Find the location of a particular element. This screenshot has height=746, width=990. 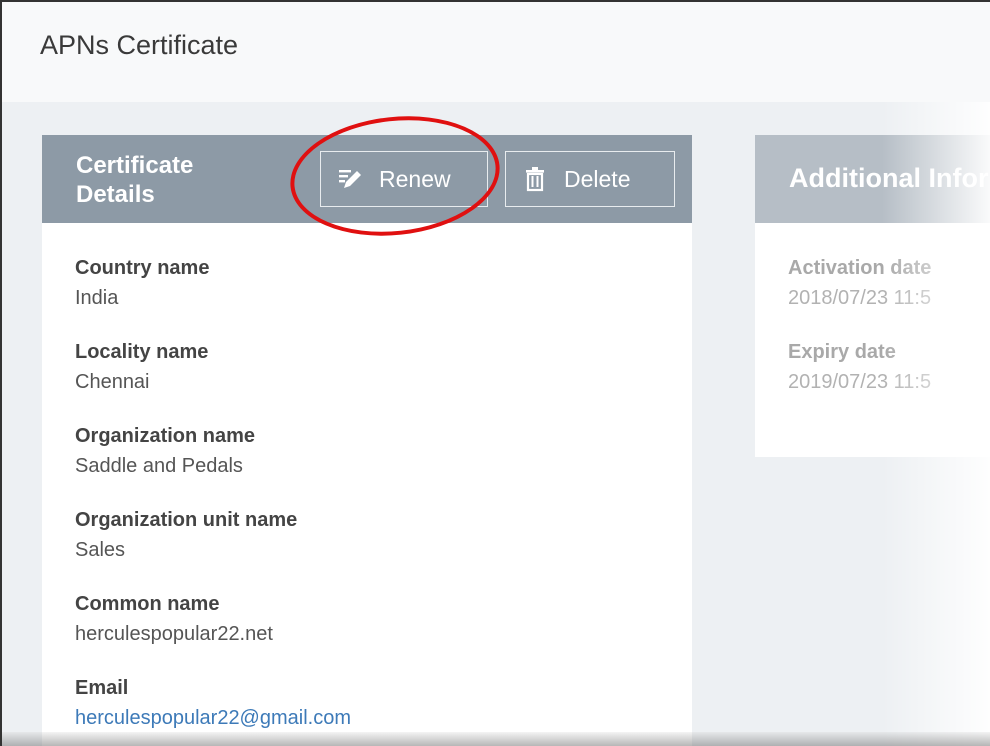

field-value: Sales is located at coordinates (100, 550).